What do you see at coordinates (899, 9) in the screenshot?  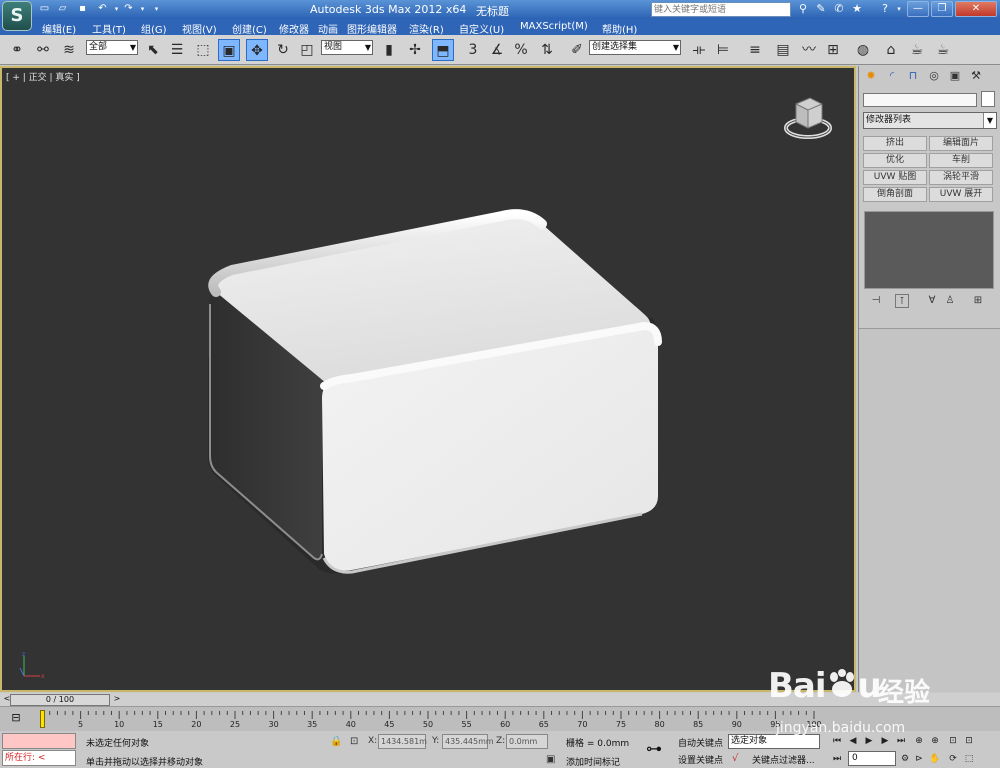 I see `help-dropdown-icon: ▾` at bounding box center [899, 9].